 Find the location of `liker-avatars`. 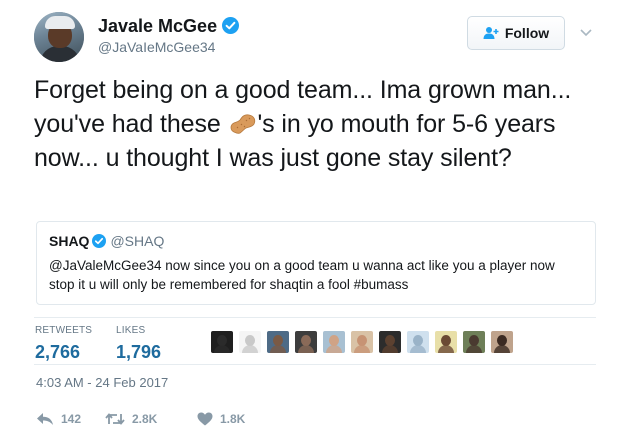

liker-avatars is located at coordinates (365, 343).